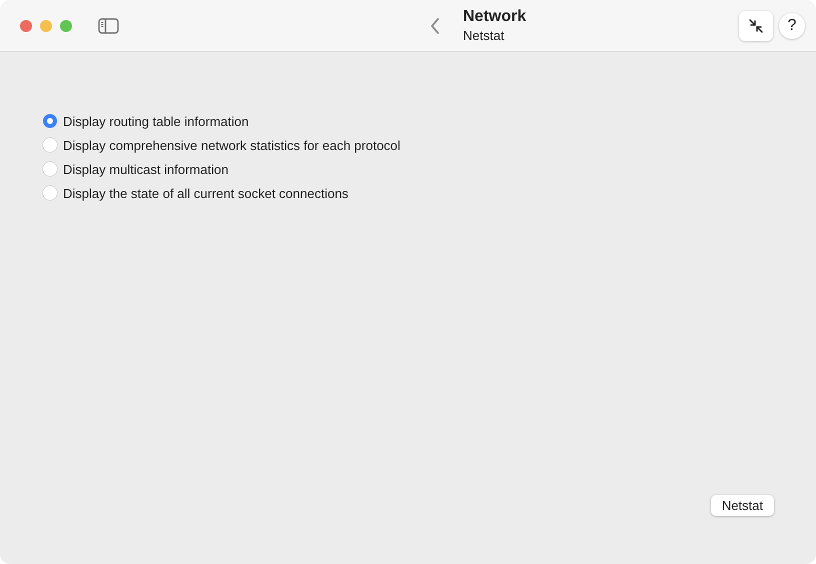 The height and width of the screenshot is (564, 816). I want to click on option-label: Display routing table information, so click(156, 121).